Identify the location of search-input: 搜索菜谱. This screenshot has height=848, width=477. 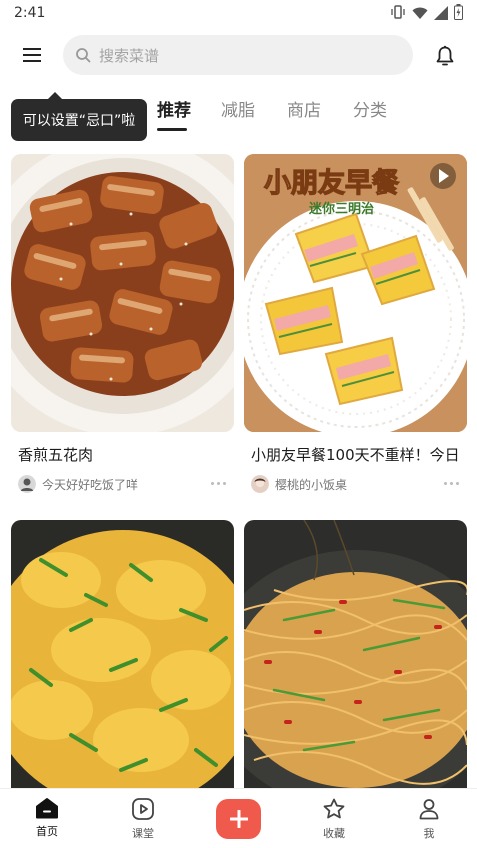
(238, 55).